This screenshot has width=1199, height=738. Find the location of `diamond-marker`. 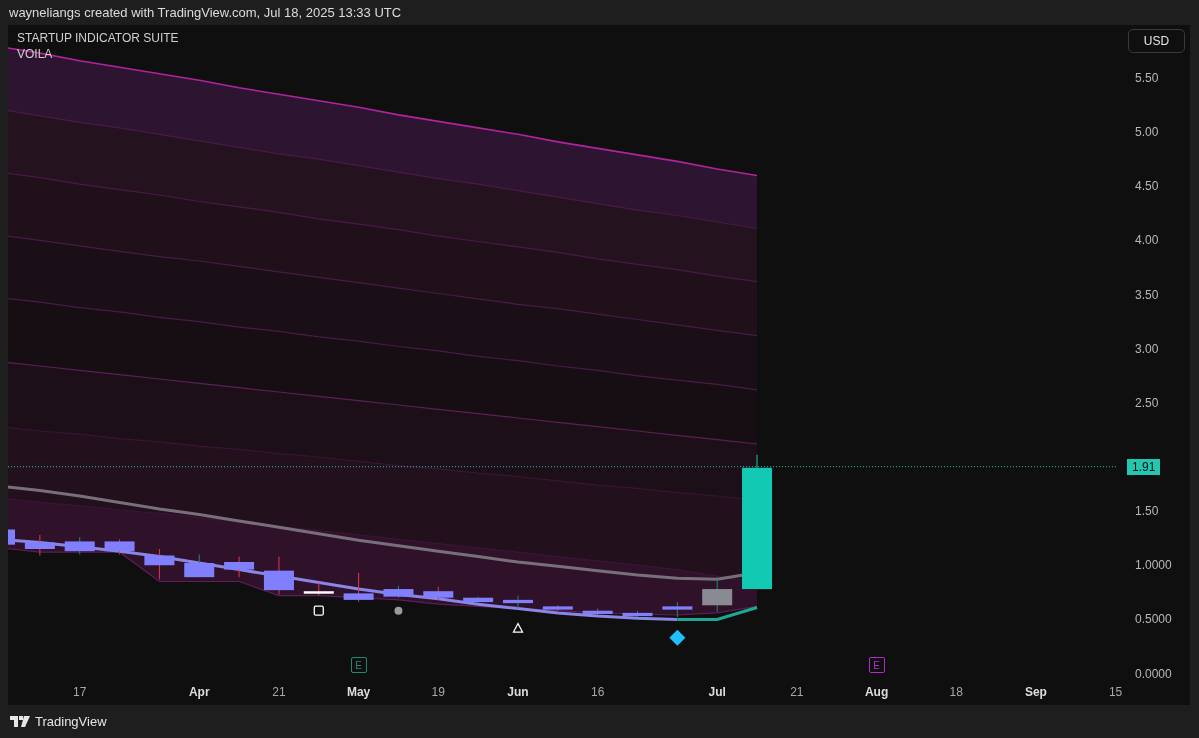

diamond-marker is located at coordinates (677, 637).